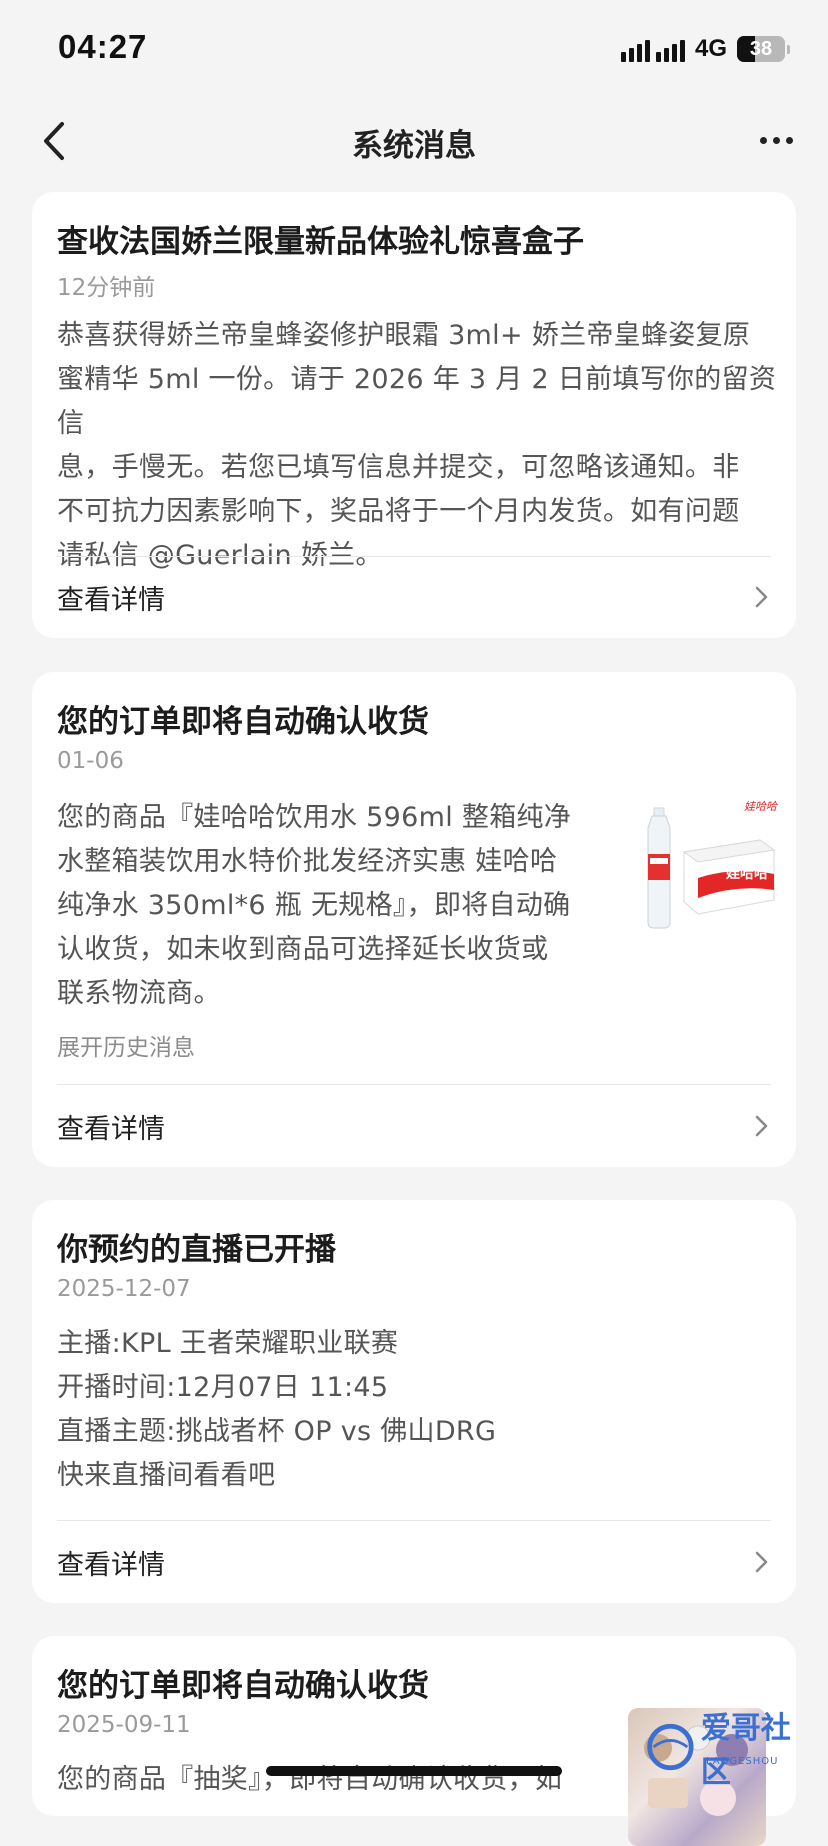 The image size is (828, 1846). What do you see at coordinates (166, 1475) in the screenshot?
I see `body-line: 快来直播间看看吧` at bounding box center [166, 1475].